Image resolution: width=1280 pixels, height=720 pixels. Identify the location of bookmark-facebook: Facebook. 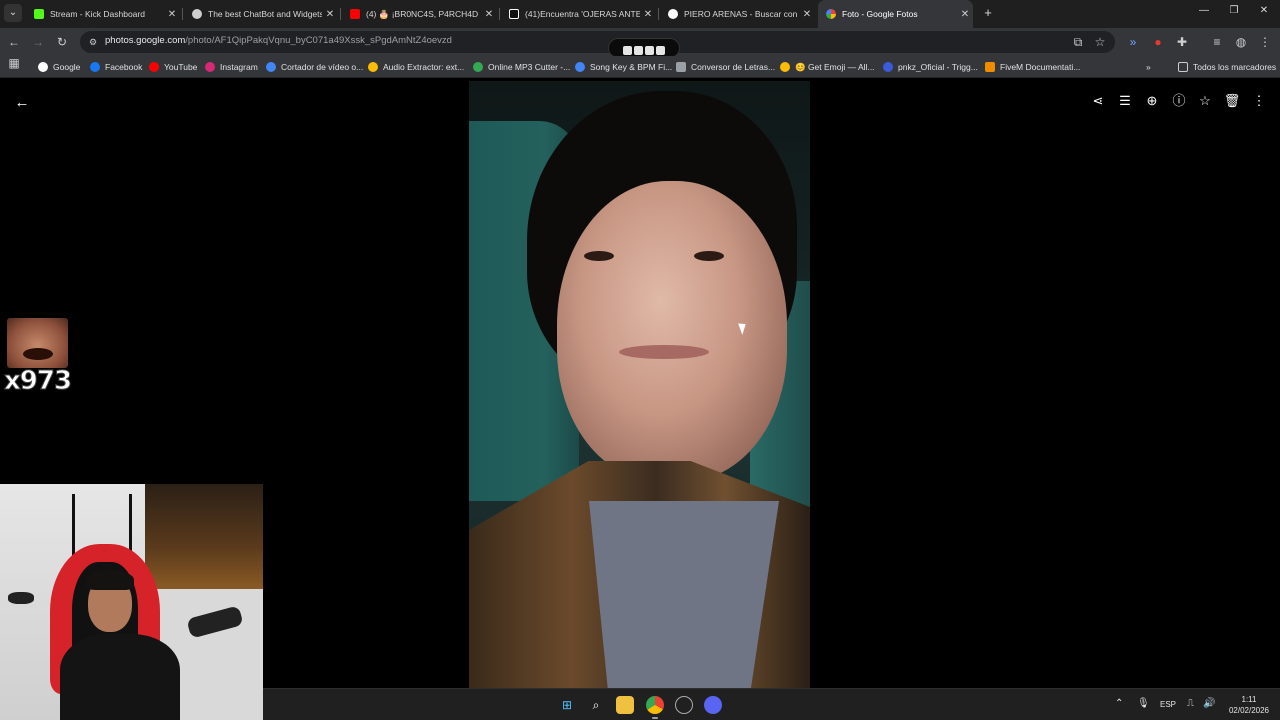
(116, 67).